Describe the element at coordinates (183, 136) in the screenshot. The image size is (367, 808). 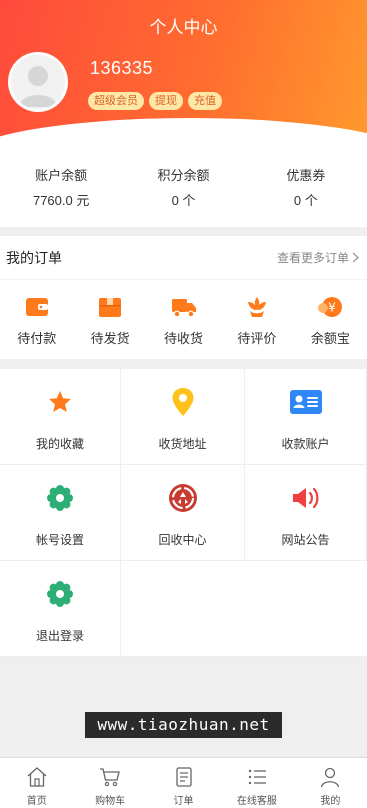
I see `header-wave` at that location.